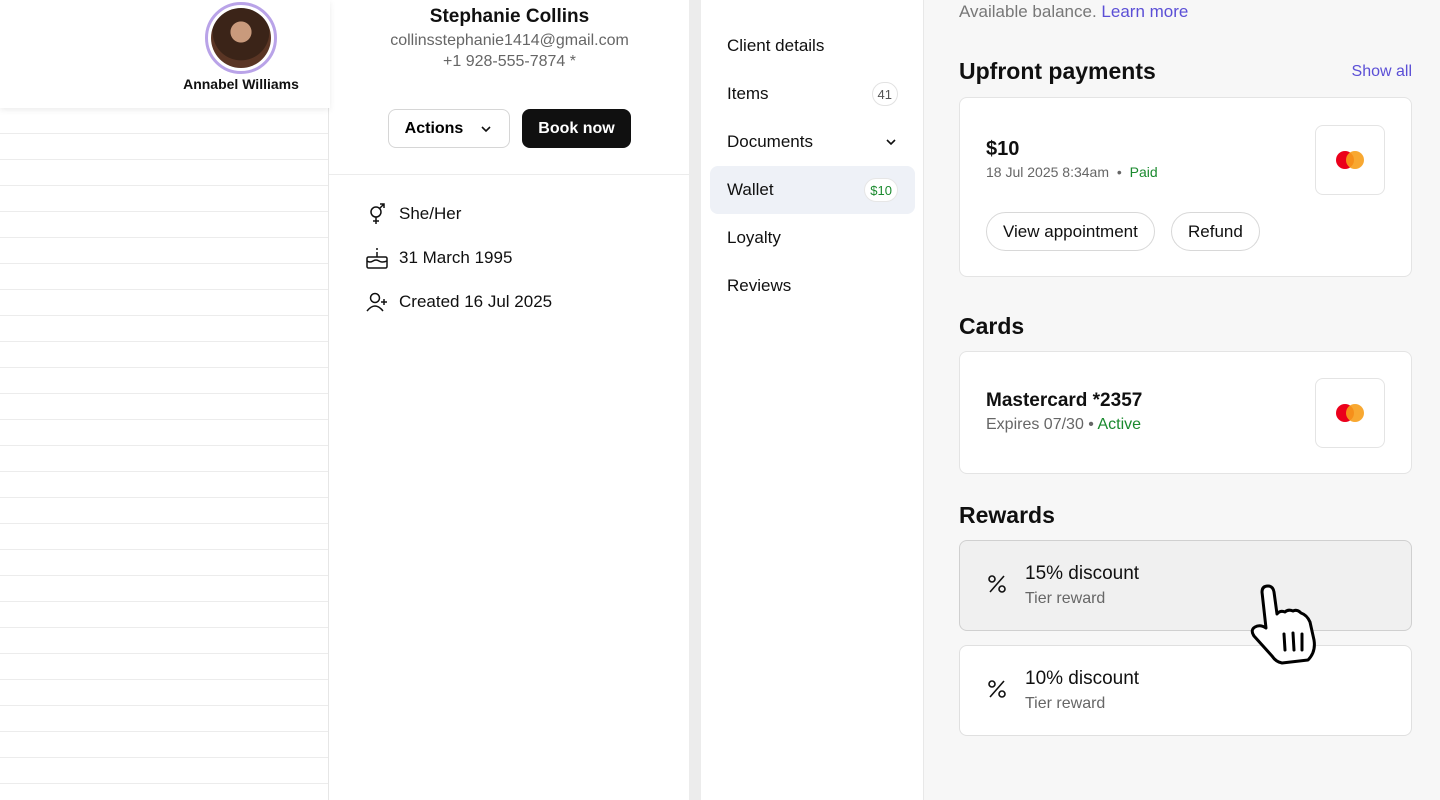 This screenshot has height=800, width=1440. What do you see at coordinates (1382, 72) in the screenshot?
I see `show-all-link: Show all` at bounding box center [1382, 72].